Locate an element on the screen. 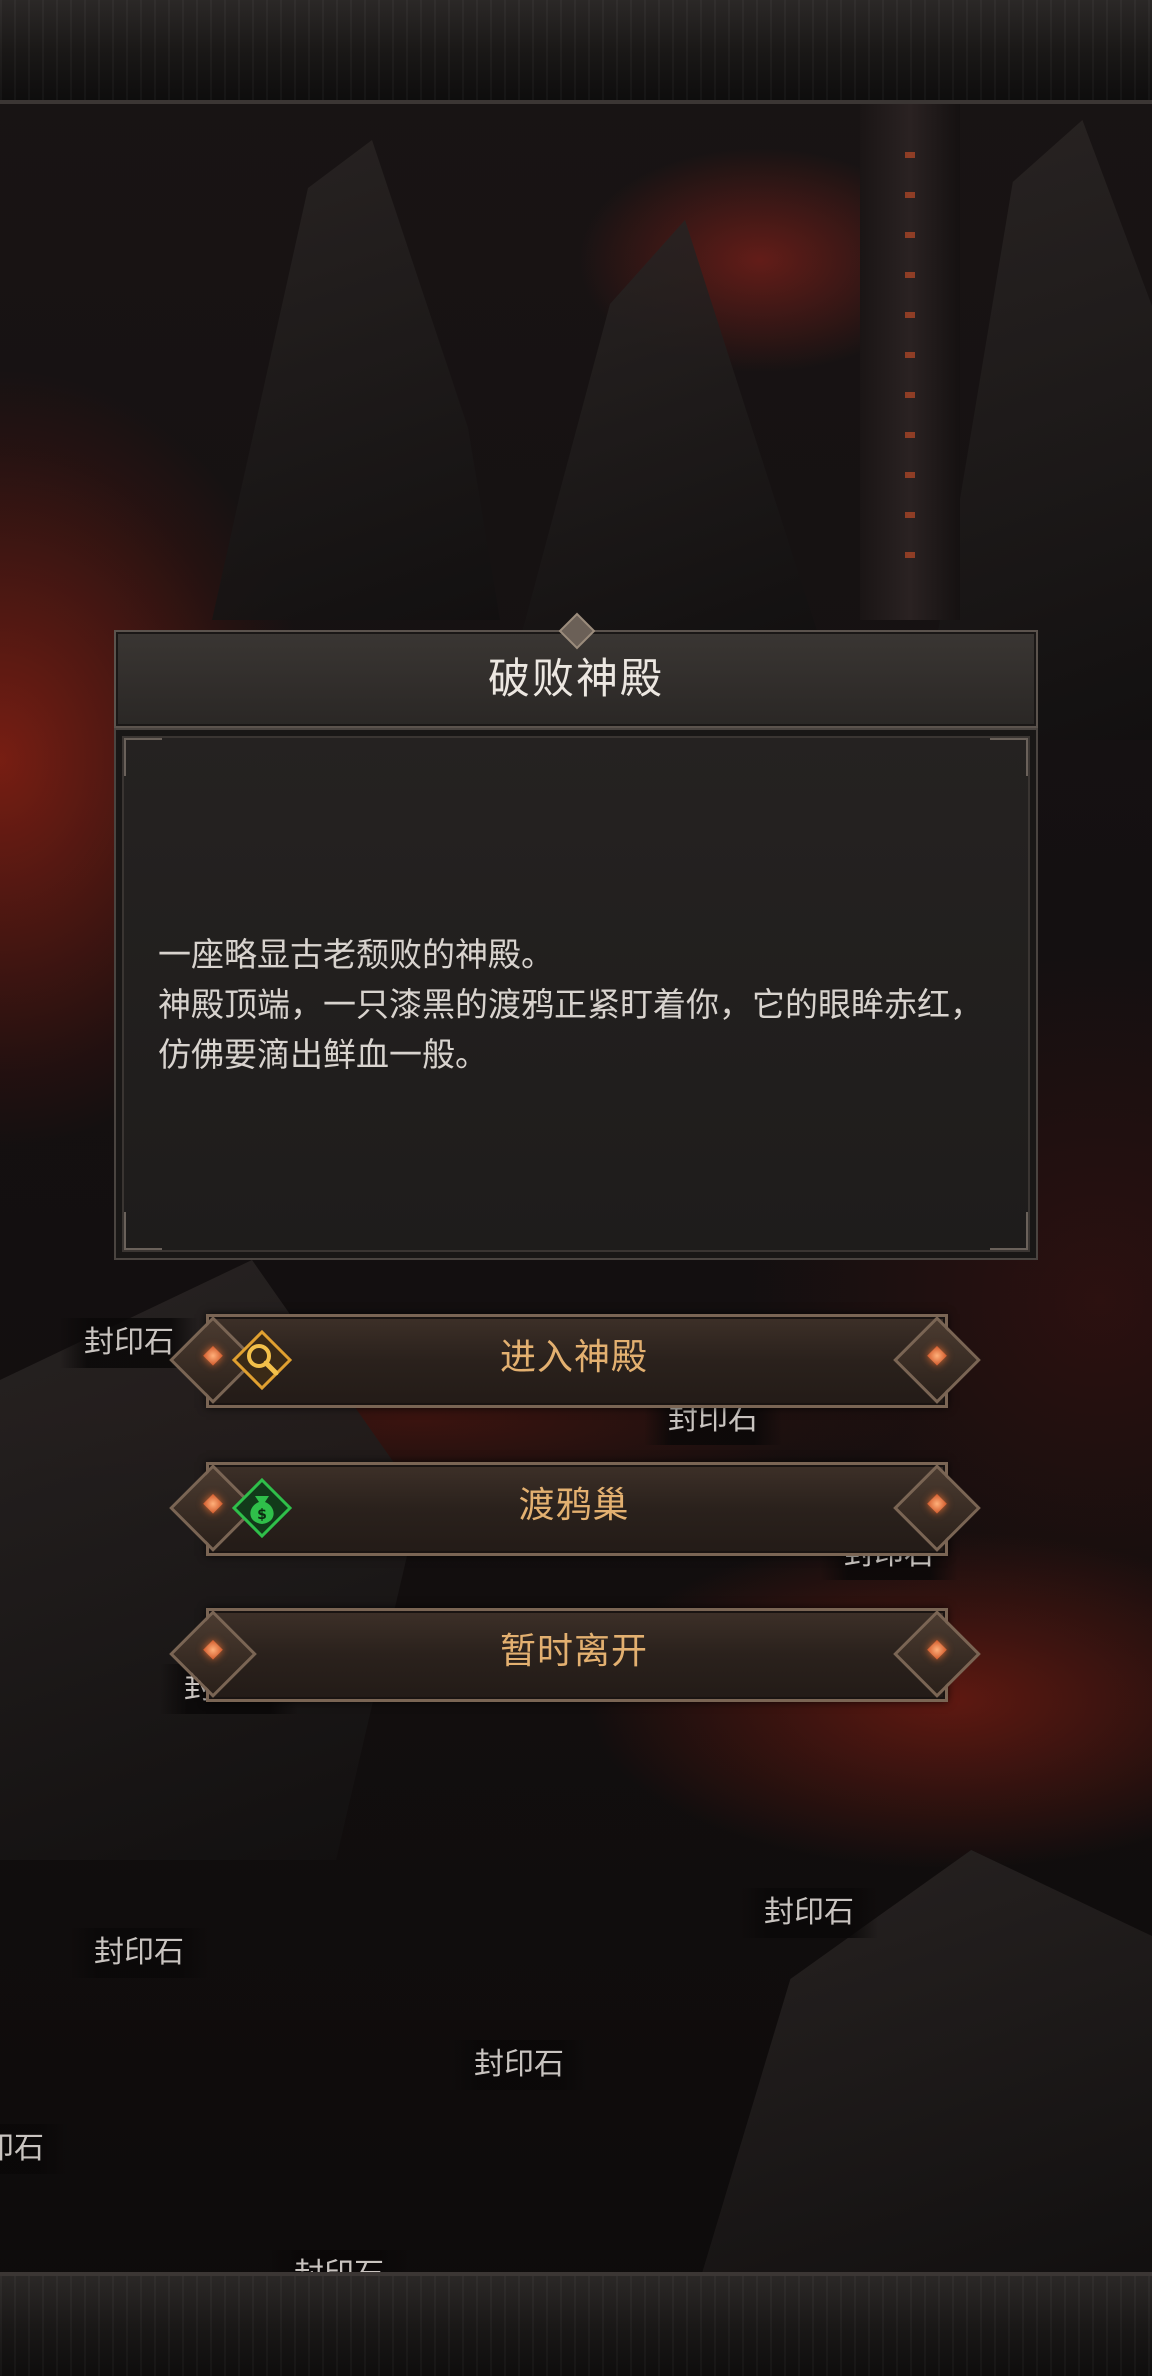 The width and height of the screenshot is (1152, 2376). dark-tower is located at coordinates (910, 360).